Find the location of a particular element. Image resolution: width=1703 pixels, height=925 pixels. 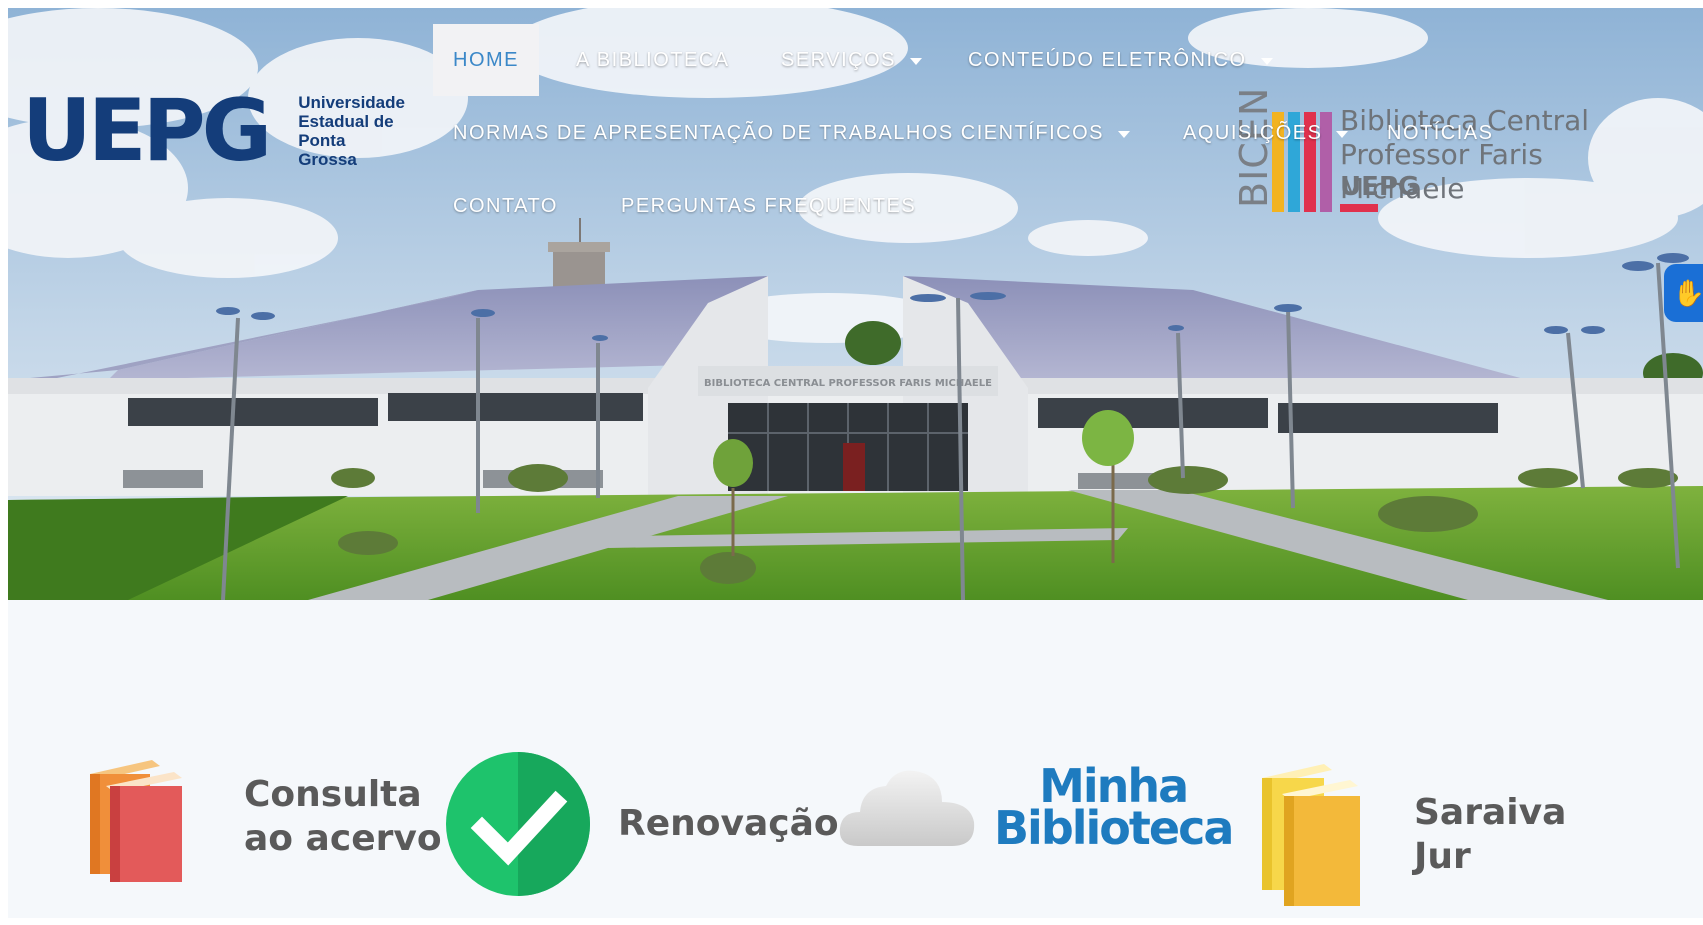

nav-item-servicos: SERVIÇOS is located at coordinates (851, 60).